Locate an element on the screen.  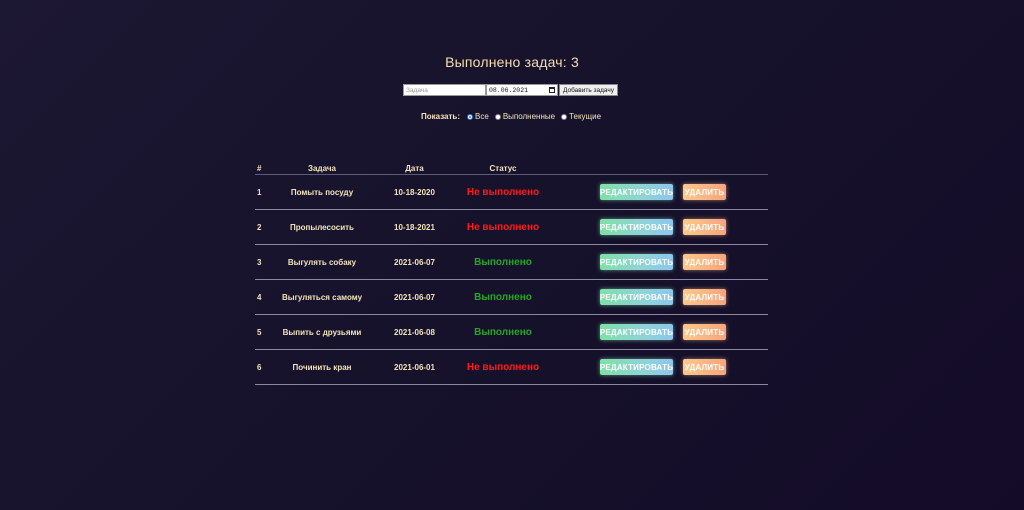
row-number: 1 is located at coordinates (259, 192).